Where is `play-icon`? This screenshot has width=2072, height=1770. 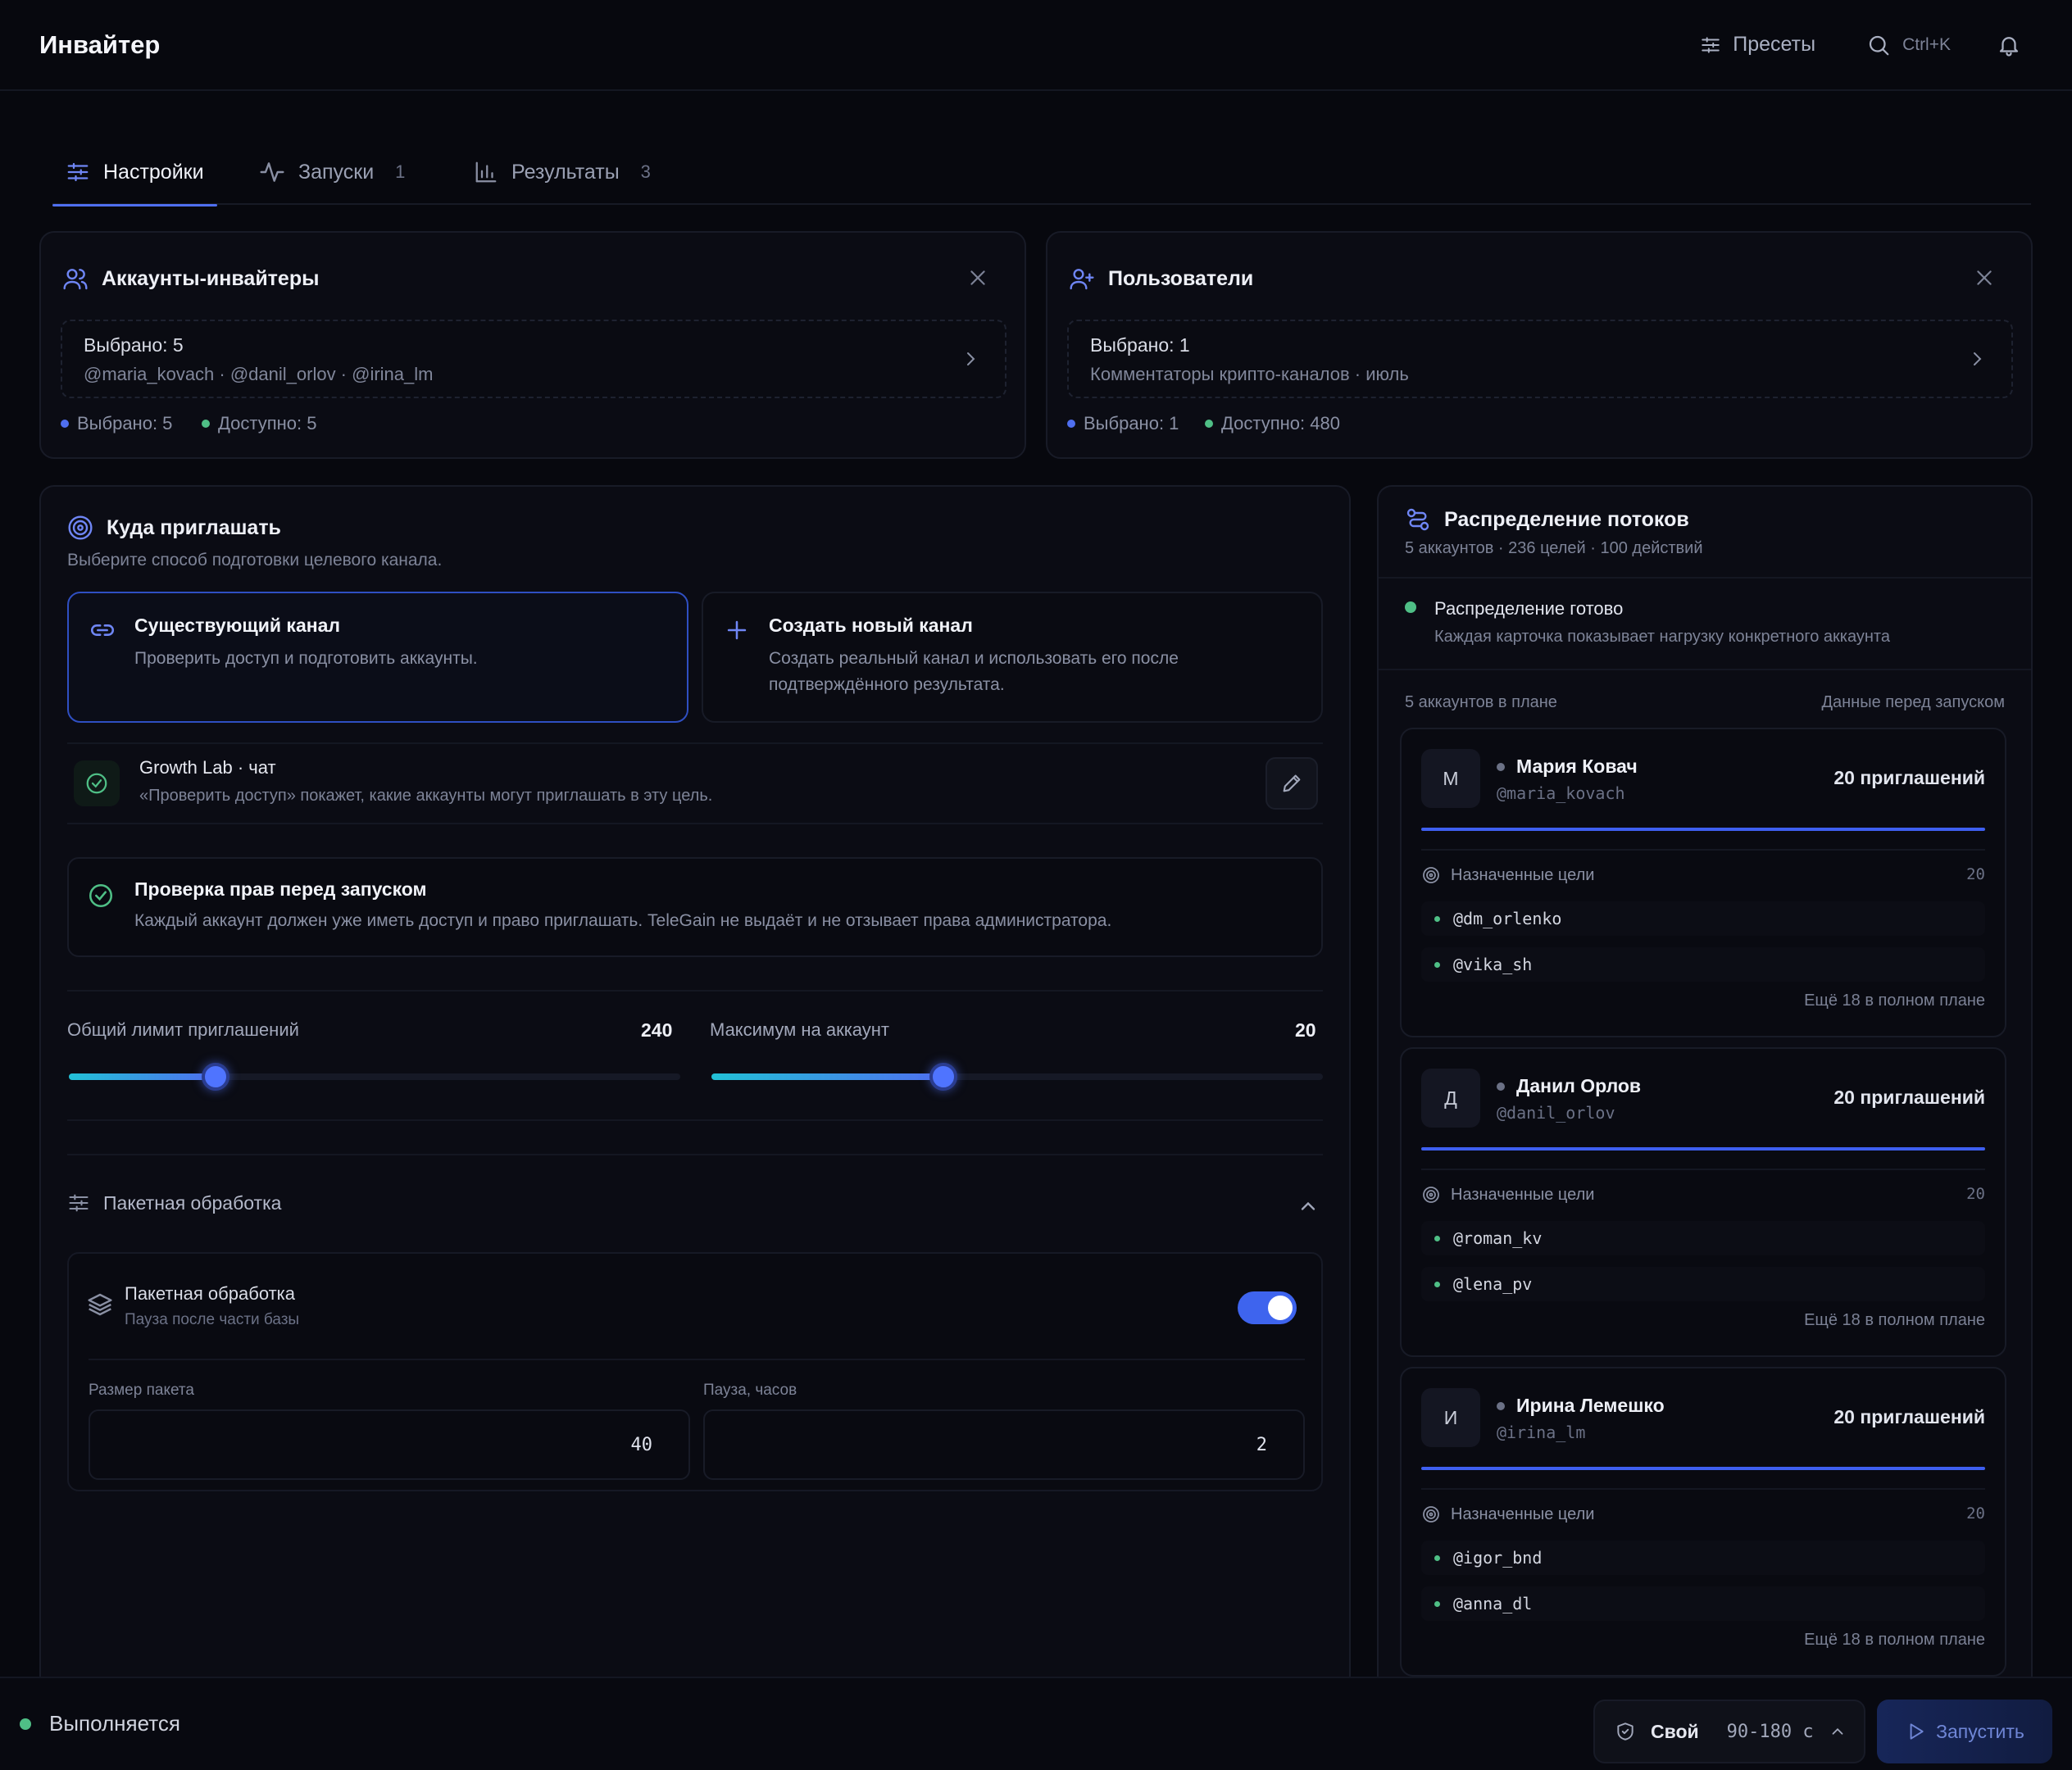 play-icon is located at coordinates (1916, 1731).